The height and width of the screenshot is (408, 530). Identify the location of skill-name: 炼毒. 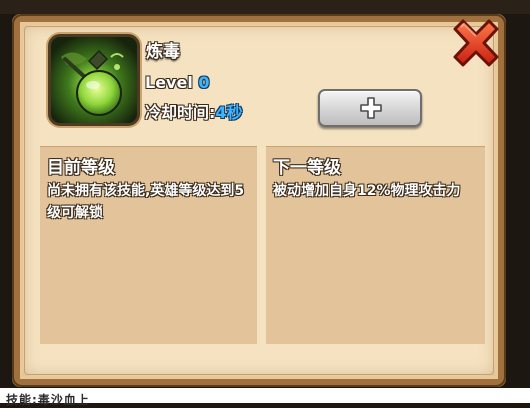
(163, 52).